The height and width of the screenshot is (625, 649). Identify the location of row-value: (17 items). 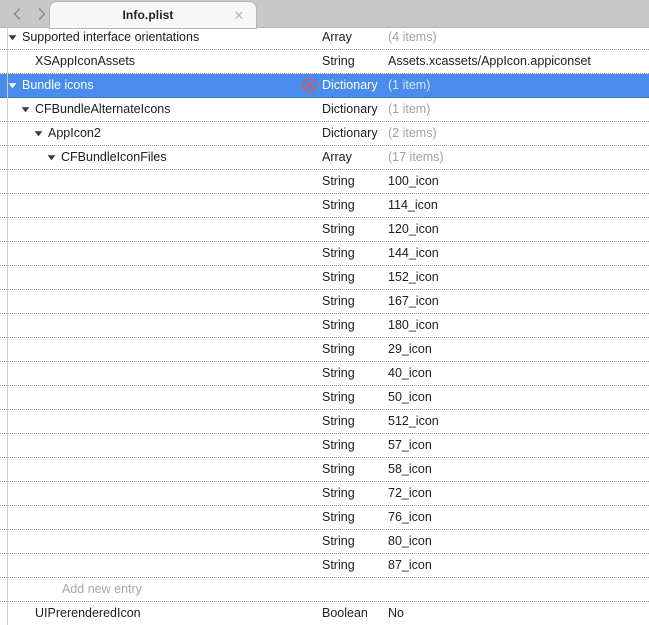
(515, 157).